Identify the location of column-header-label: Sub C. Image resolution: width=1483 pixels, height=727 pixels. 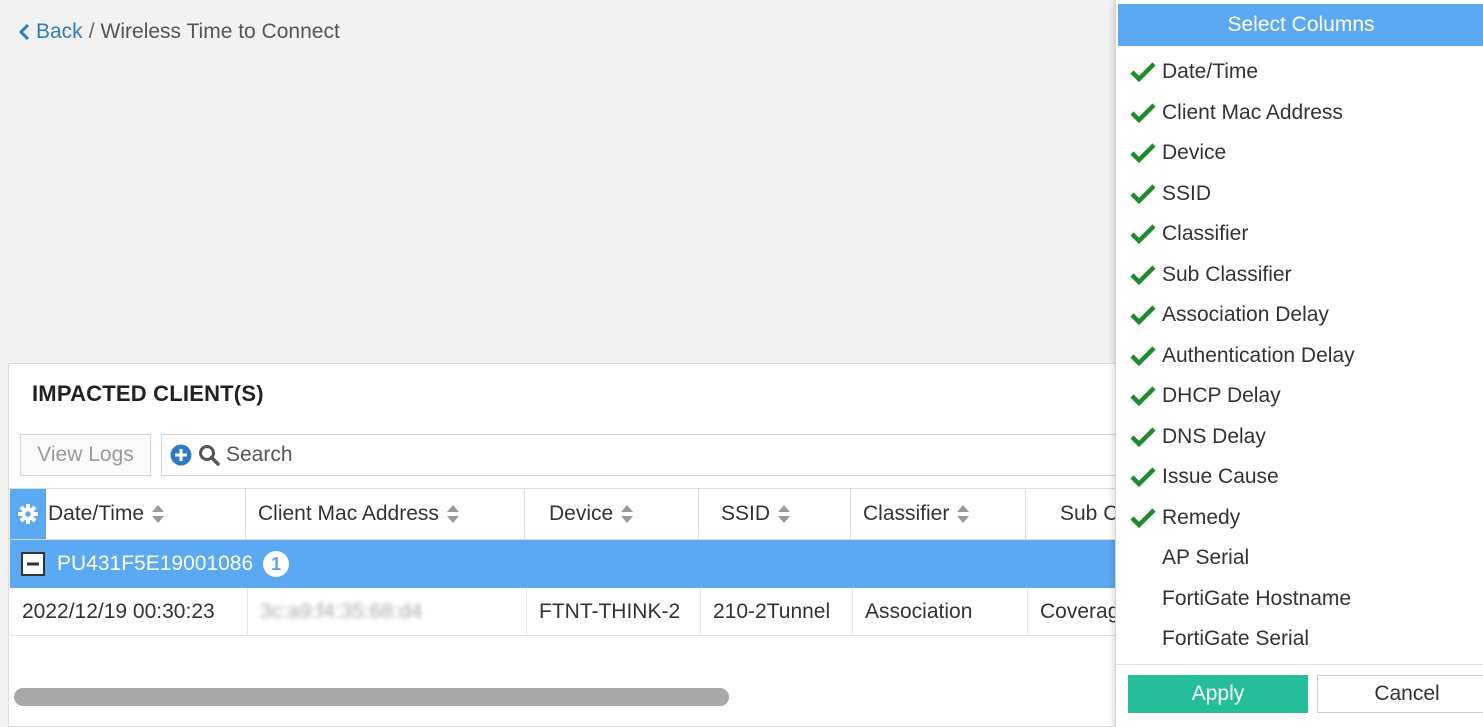
(1089, 513).